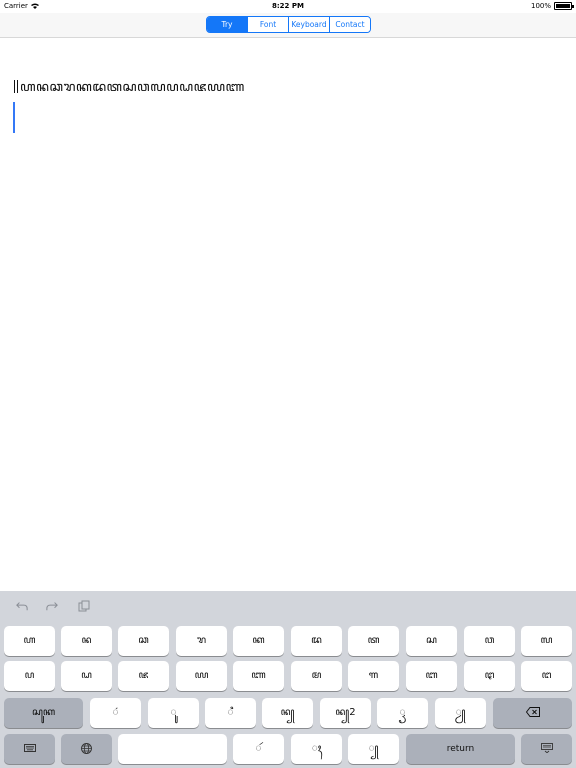 The image size is (576, 768). What do you see at coordinates (373, 641) in the screenshot?
I see `key-ta: ꦠ` at bounding box center [373, 641].